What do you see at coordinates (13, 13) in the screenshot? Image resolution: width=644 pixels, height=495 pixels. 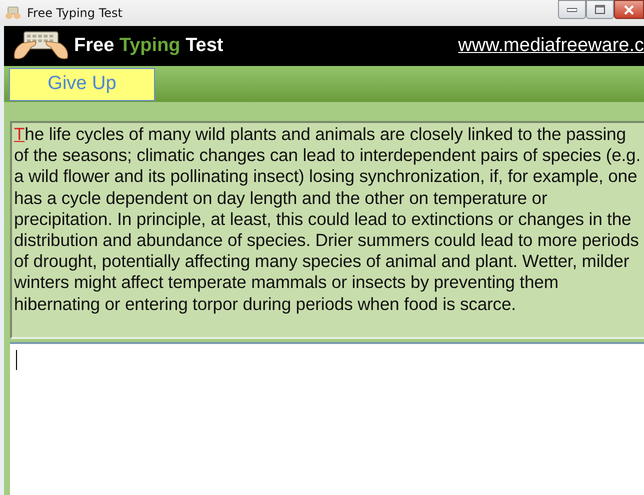 I see `hands-icon` at bounding box center [13, 13].